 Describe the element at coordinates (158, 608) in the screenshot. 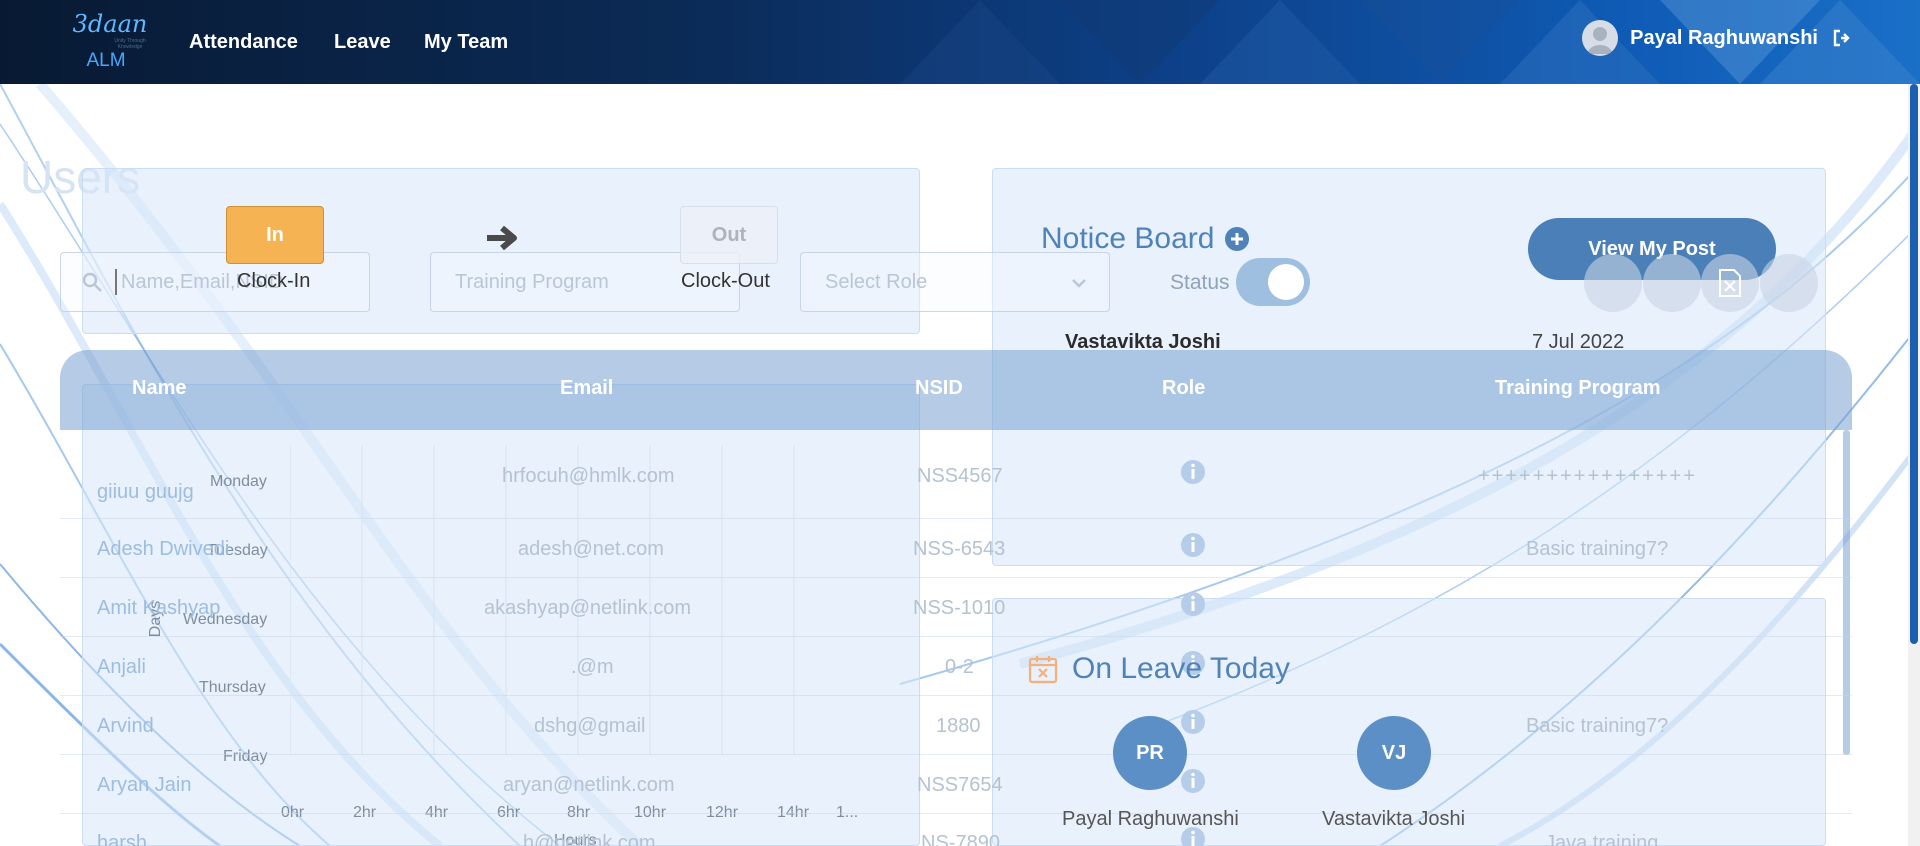

I see `cell-name: Amit Kashyap` at that location.